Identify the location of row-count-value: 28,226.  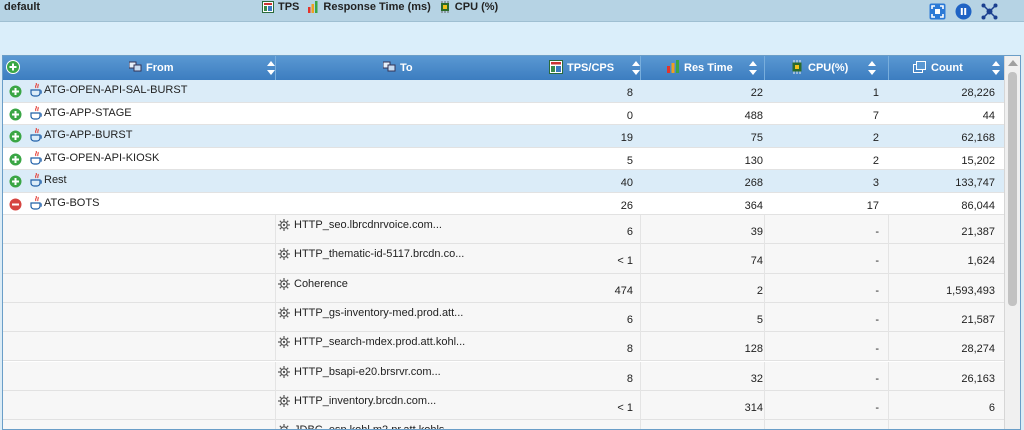
(978, 93).